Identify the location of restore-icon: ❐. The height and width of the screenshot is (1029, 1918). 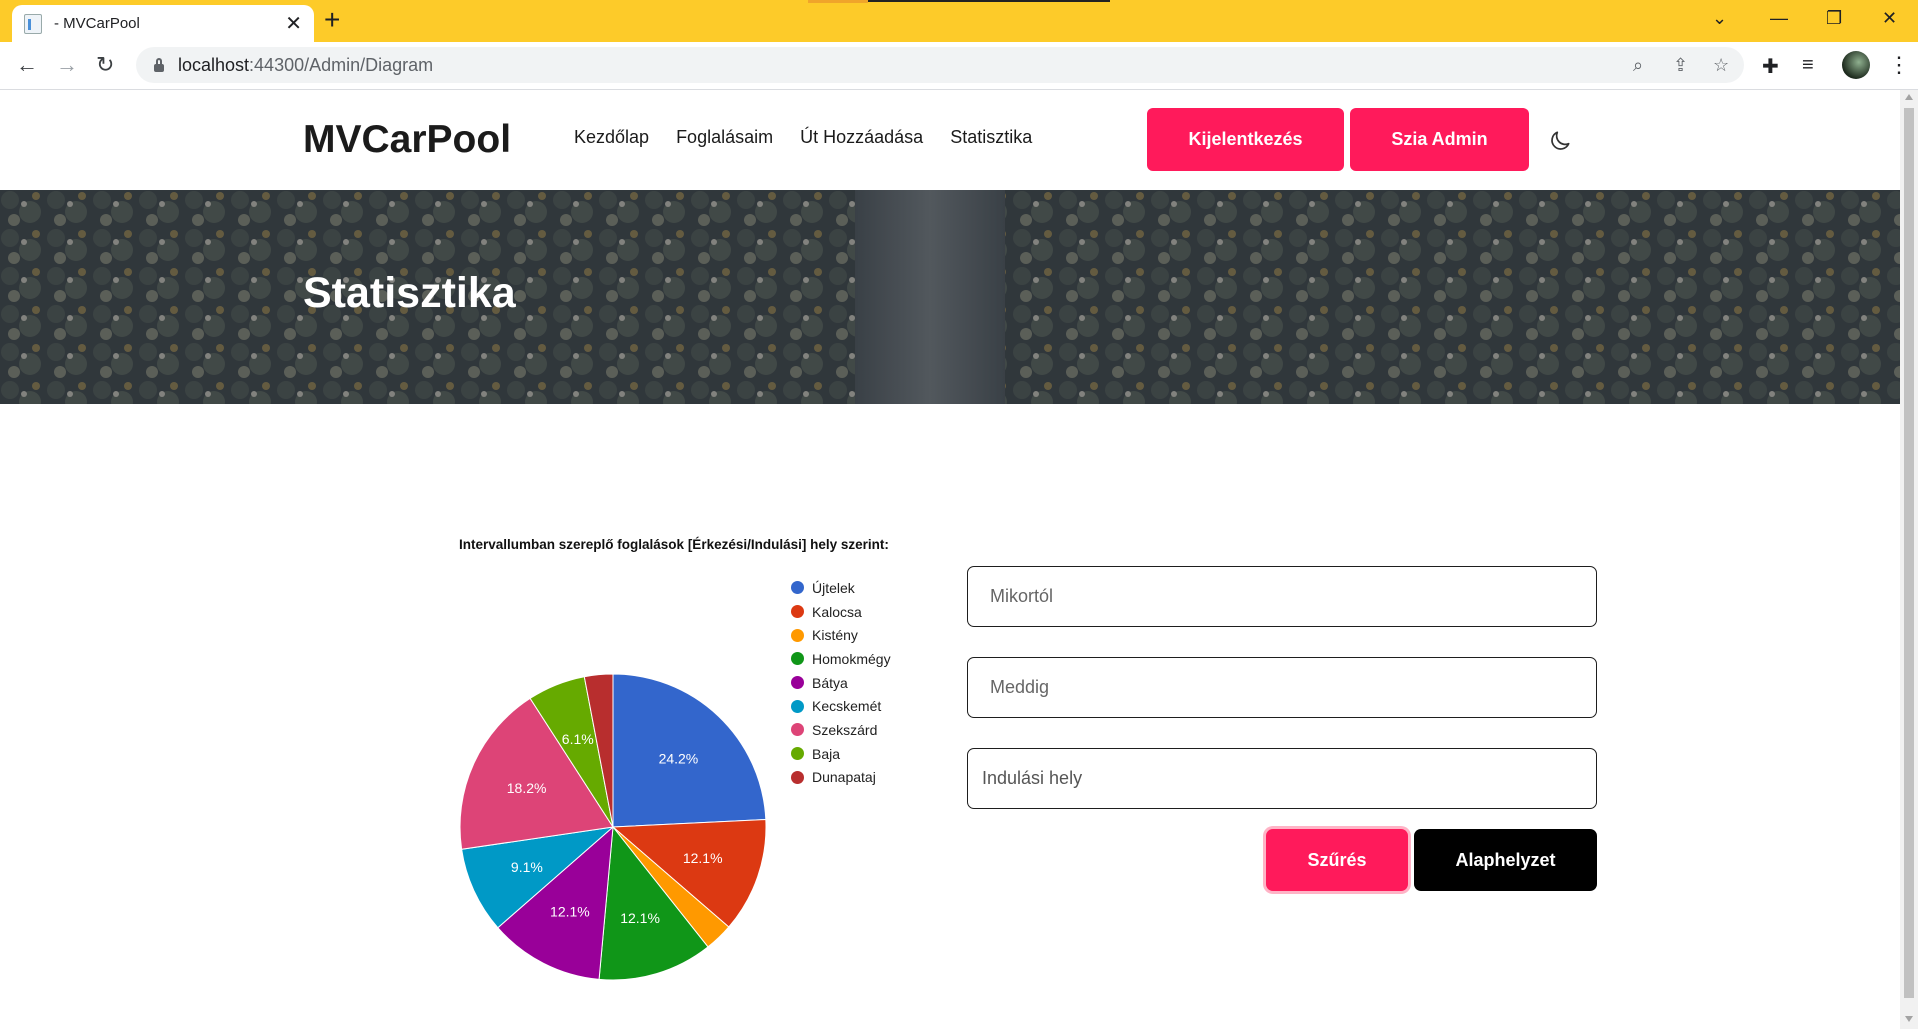
(1834, 18).